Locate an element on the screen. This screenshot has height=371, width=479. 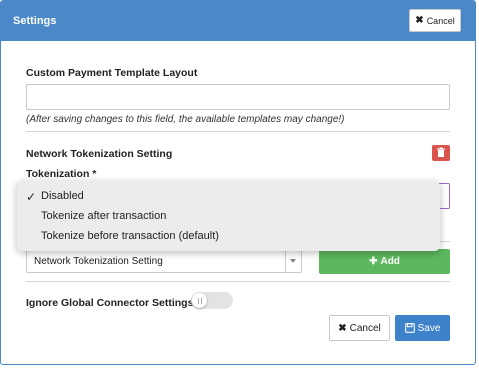
dropdown-option-disabled: Disabled is located at coordinates (62, 196).